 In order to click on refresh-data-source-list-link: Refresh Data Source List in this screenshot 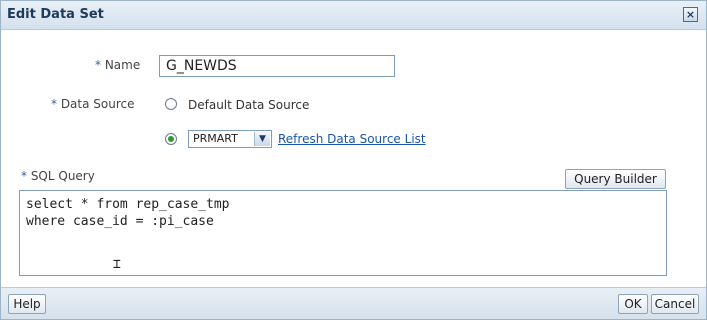, I will do `click(352, 139)`.